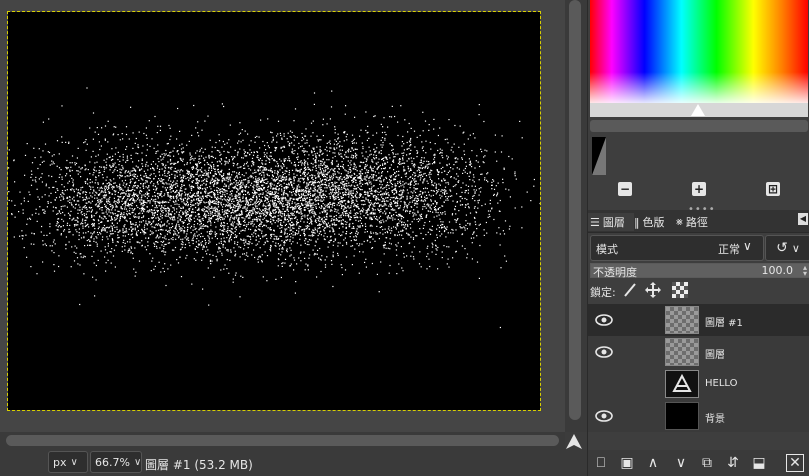 Image resolution: width=809 pixels, height=476 pixels. Describe the element at coordinates (199, 465) in the screenshot. I see `status-message: 圖層 #1 (53.2 MB)` at that location.